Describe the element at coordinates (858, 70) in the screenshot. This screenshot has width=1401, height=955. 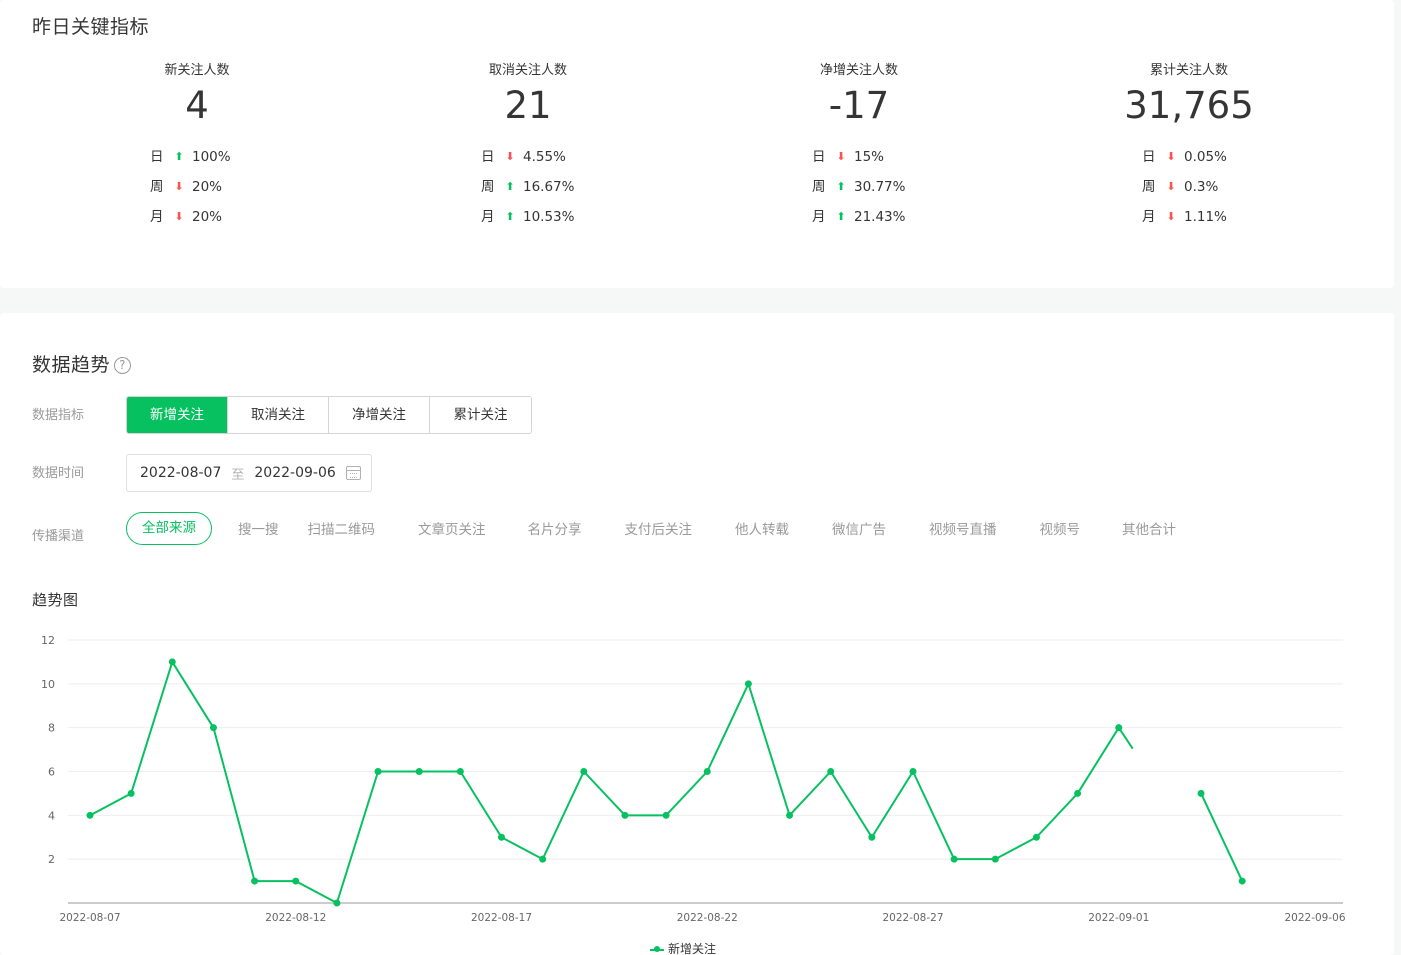
I see `kpi-label: 净增关注人数` at that location.